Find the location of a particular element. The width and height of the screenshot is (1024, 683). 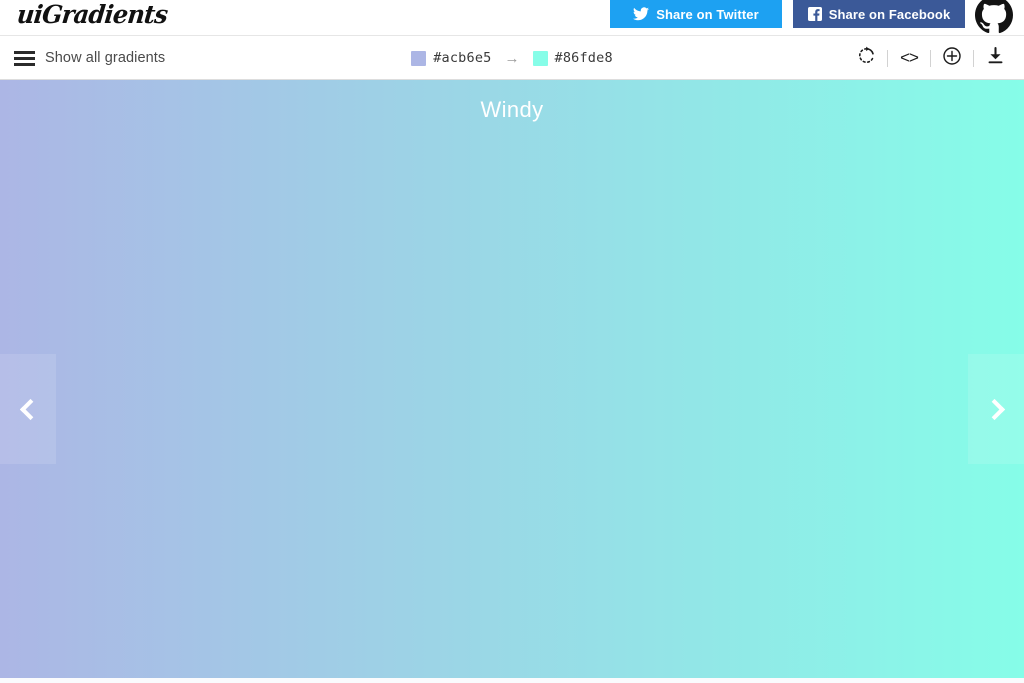

download-gradient-button is located at coordinates (995, 58).